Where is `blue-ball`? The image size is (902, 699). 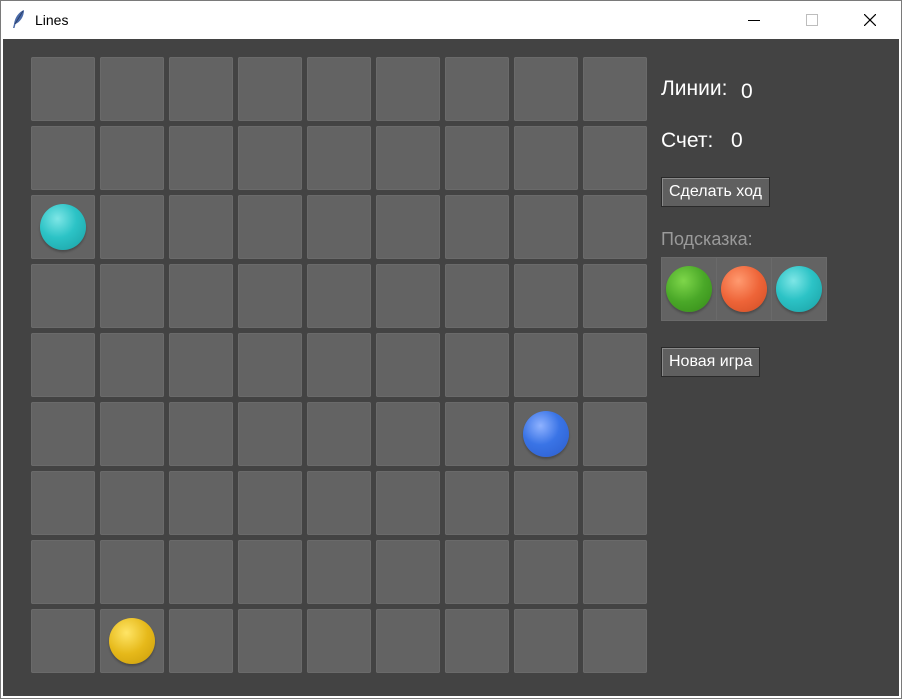 blue-ball is located at coordinates (546, 434).